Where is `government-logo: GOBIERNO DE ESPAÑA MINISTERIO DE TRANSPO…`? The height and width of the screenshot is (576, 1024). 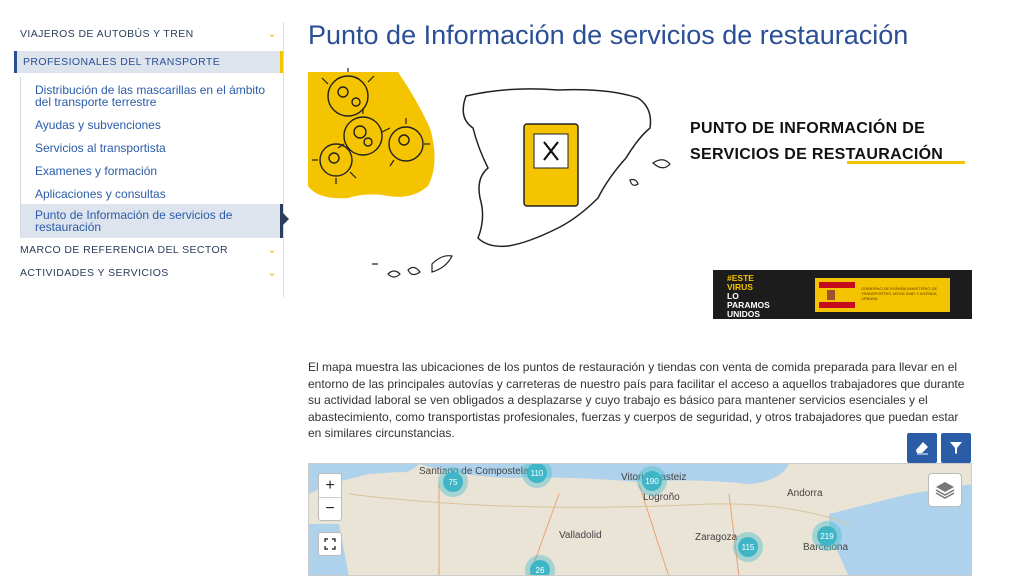 government-logo: GOBIERNO DE ESPAÑA MINISTERIO DE TRANSPO… is located at coordinates (882, 295).